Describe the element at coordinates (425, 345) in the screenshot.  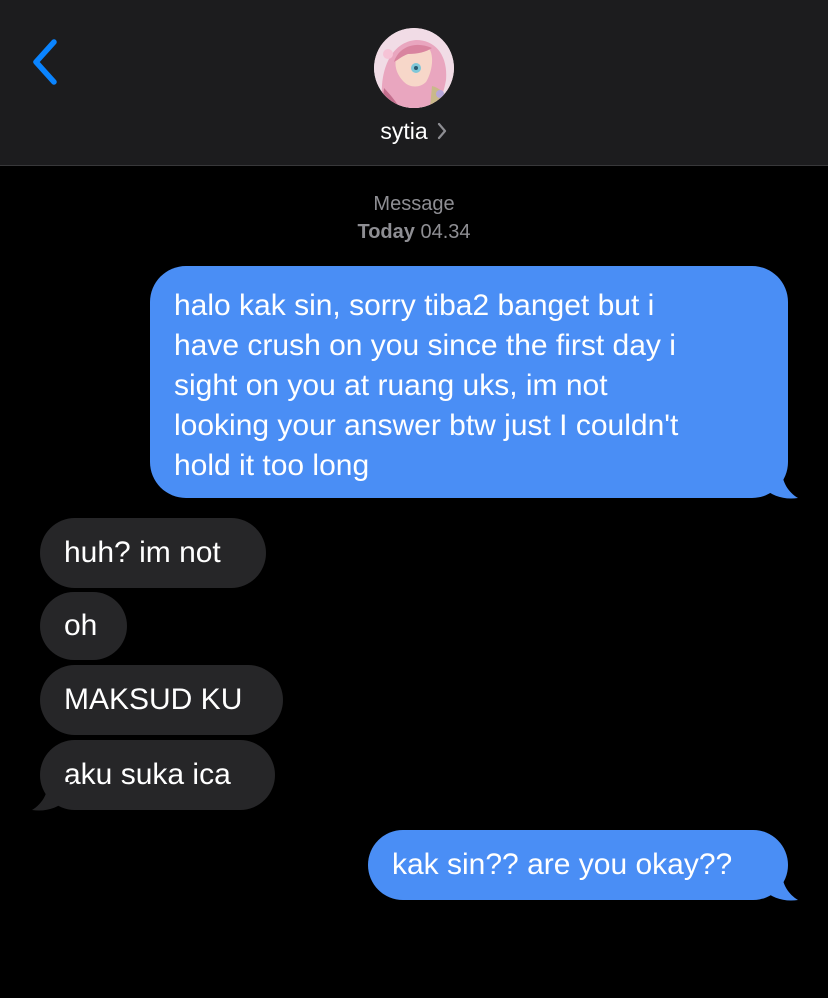
I see `message-line: have crush on you since the first day i` at that location.